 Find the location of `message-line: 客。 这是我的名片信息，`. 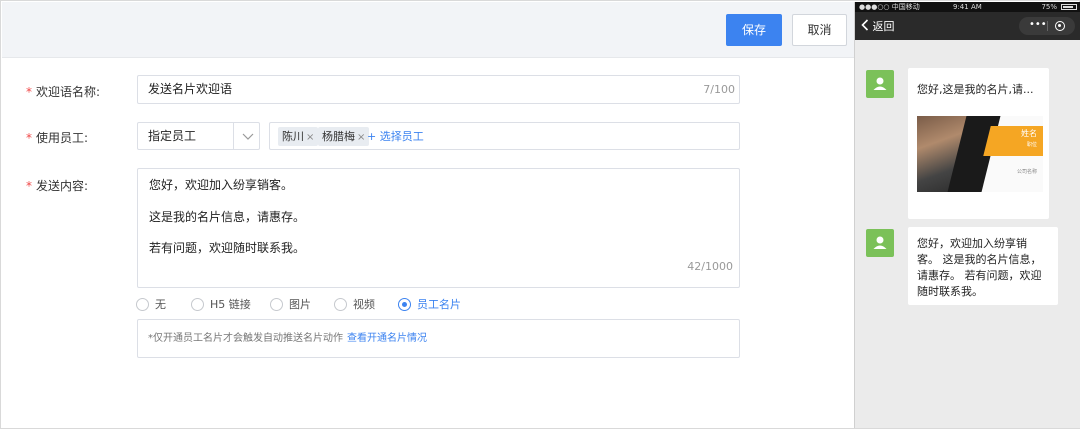

message-line: 客。 这是我的名片信息， is located at coordinates (979, 259).